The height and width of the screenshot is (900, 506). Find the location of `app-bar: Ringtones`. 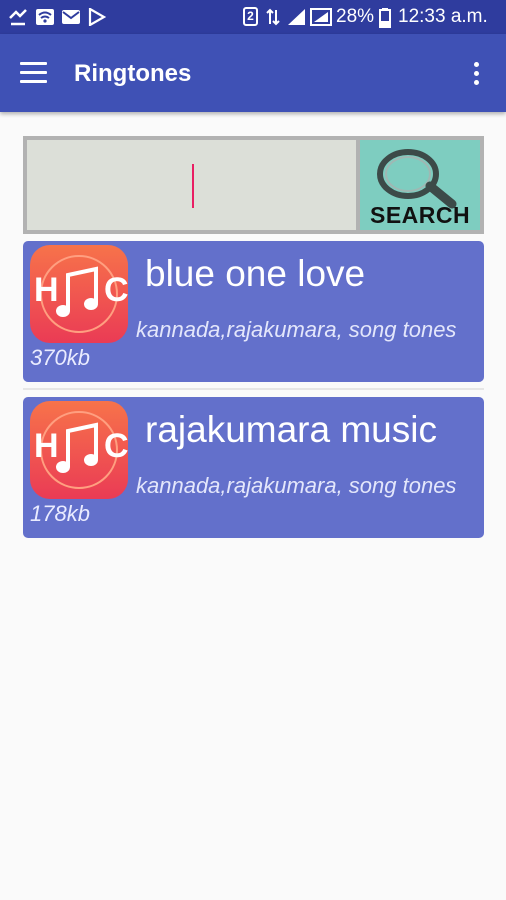

app-bar: Ringtones is located at coordinates (253, 73).